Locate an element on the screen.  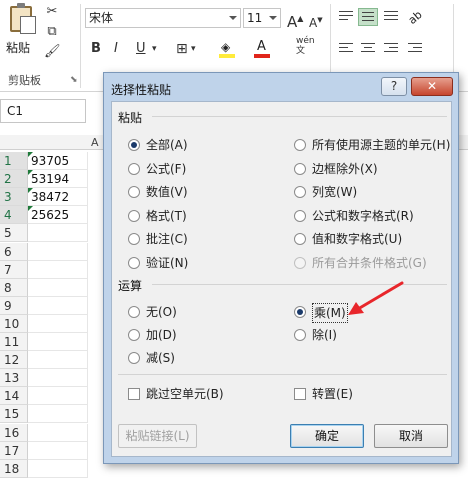
red-arrow-annotation is located at coordinates (376, 298).